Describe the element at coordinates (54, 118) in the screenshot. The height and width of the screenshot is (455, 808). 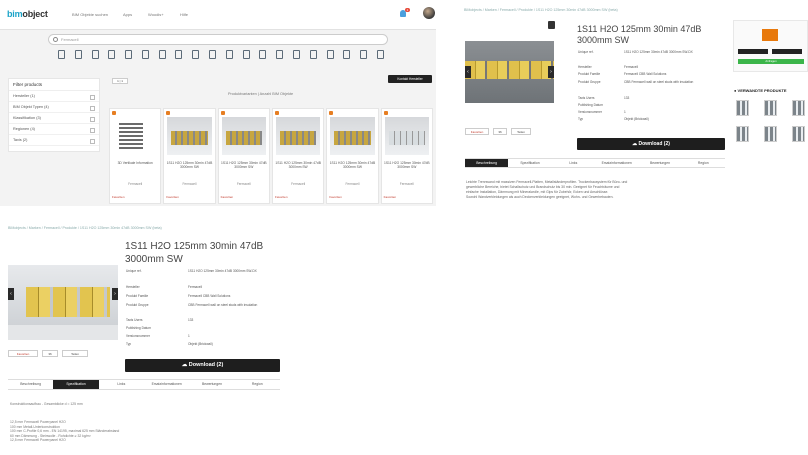
I see `filter-classification: Klassifikation (3)` at that location.